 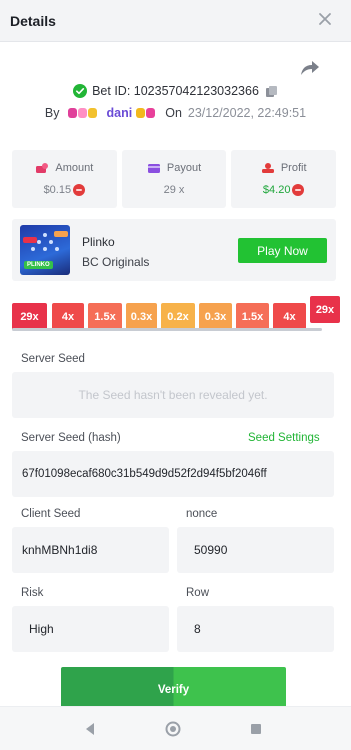 What do you see at coordinates (267, 168) in the screenshot?
I see `profit-icon` at bounding box center [267, 168].